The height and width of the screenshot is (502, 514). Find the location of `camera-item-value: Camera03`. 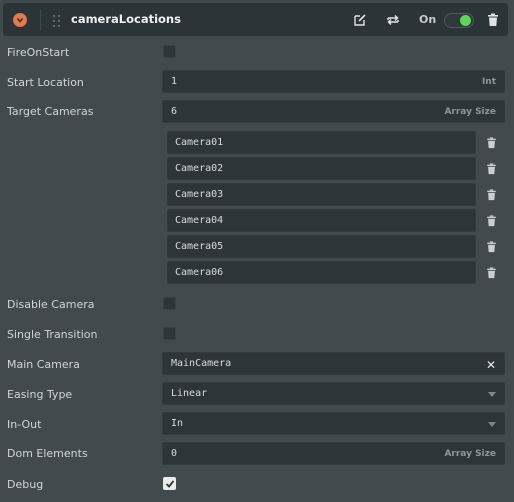

camera-item-value: Camera03 is located at coordinates (199, 194).